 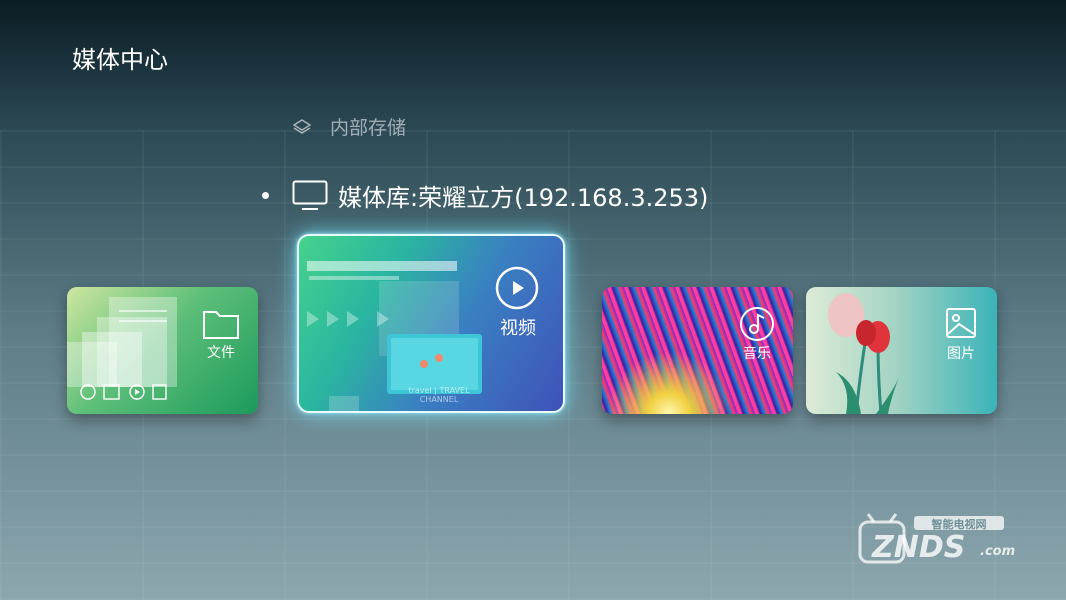 I want to click on category-card-music: 音乐, so click(x=697, y=350).